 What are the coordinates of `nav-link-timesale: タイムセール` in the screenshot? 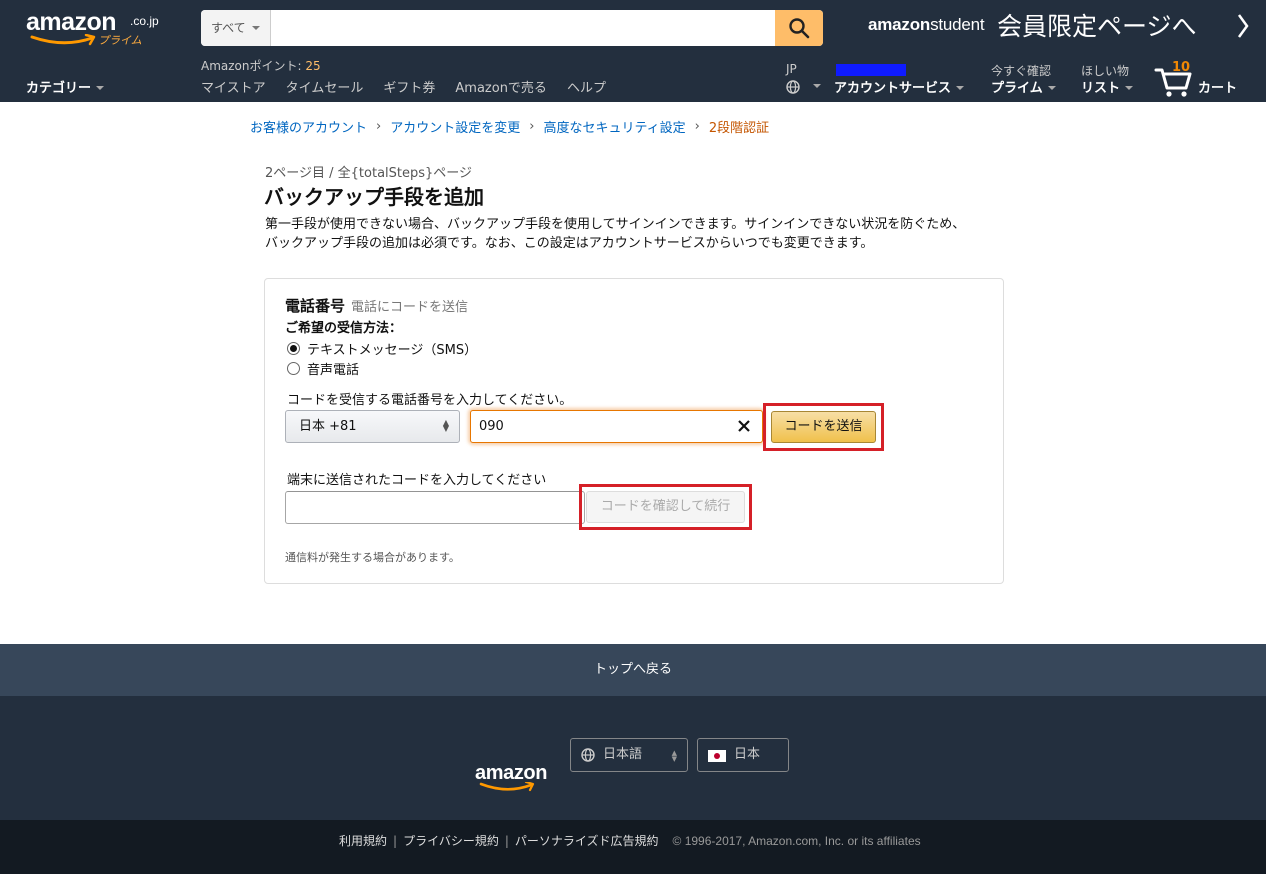 It's located at (325, 86).